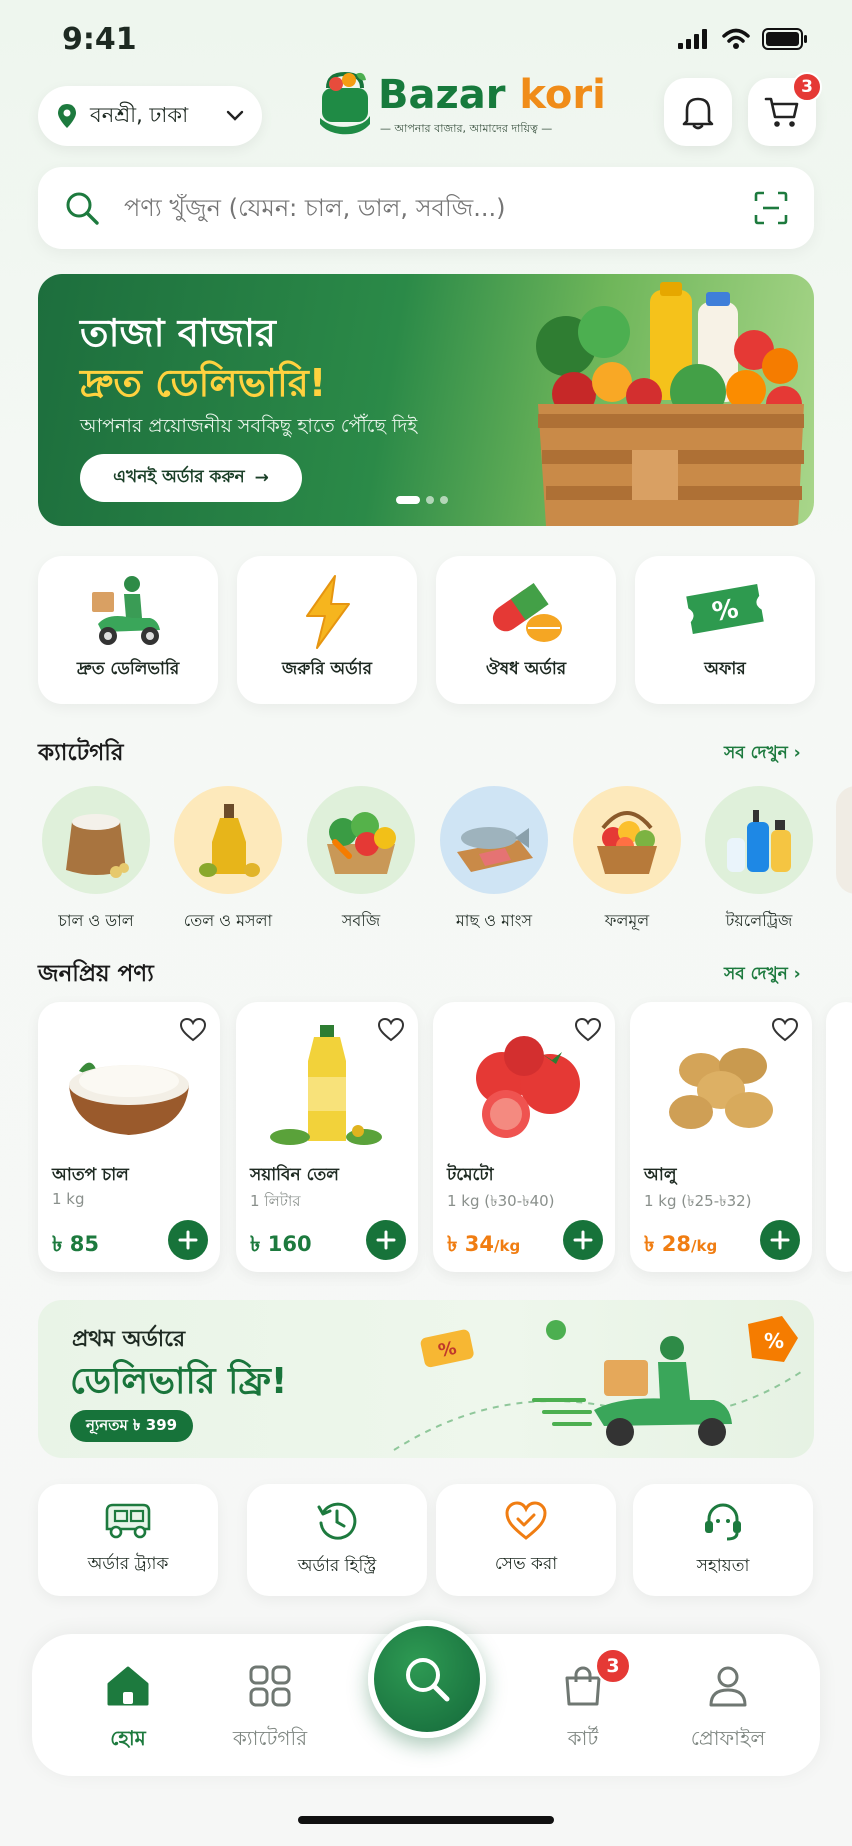  Describe the element at coordinates (422, 500) in the screenshot. I see `carousel-dots` at that location.